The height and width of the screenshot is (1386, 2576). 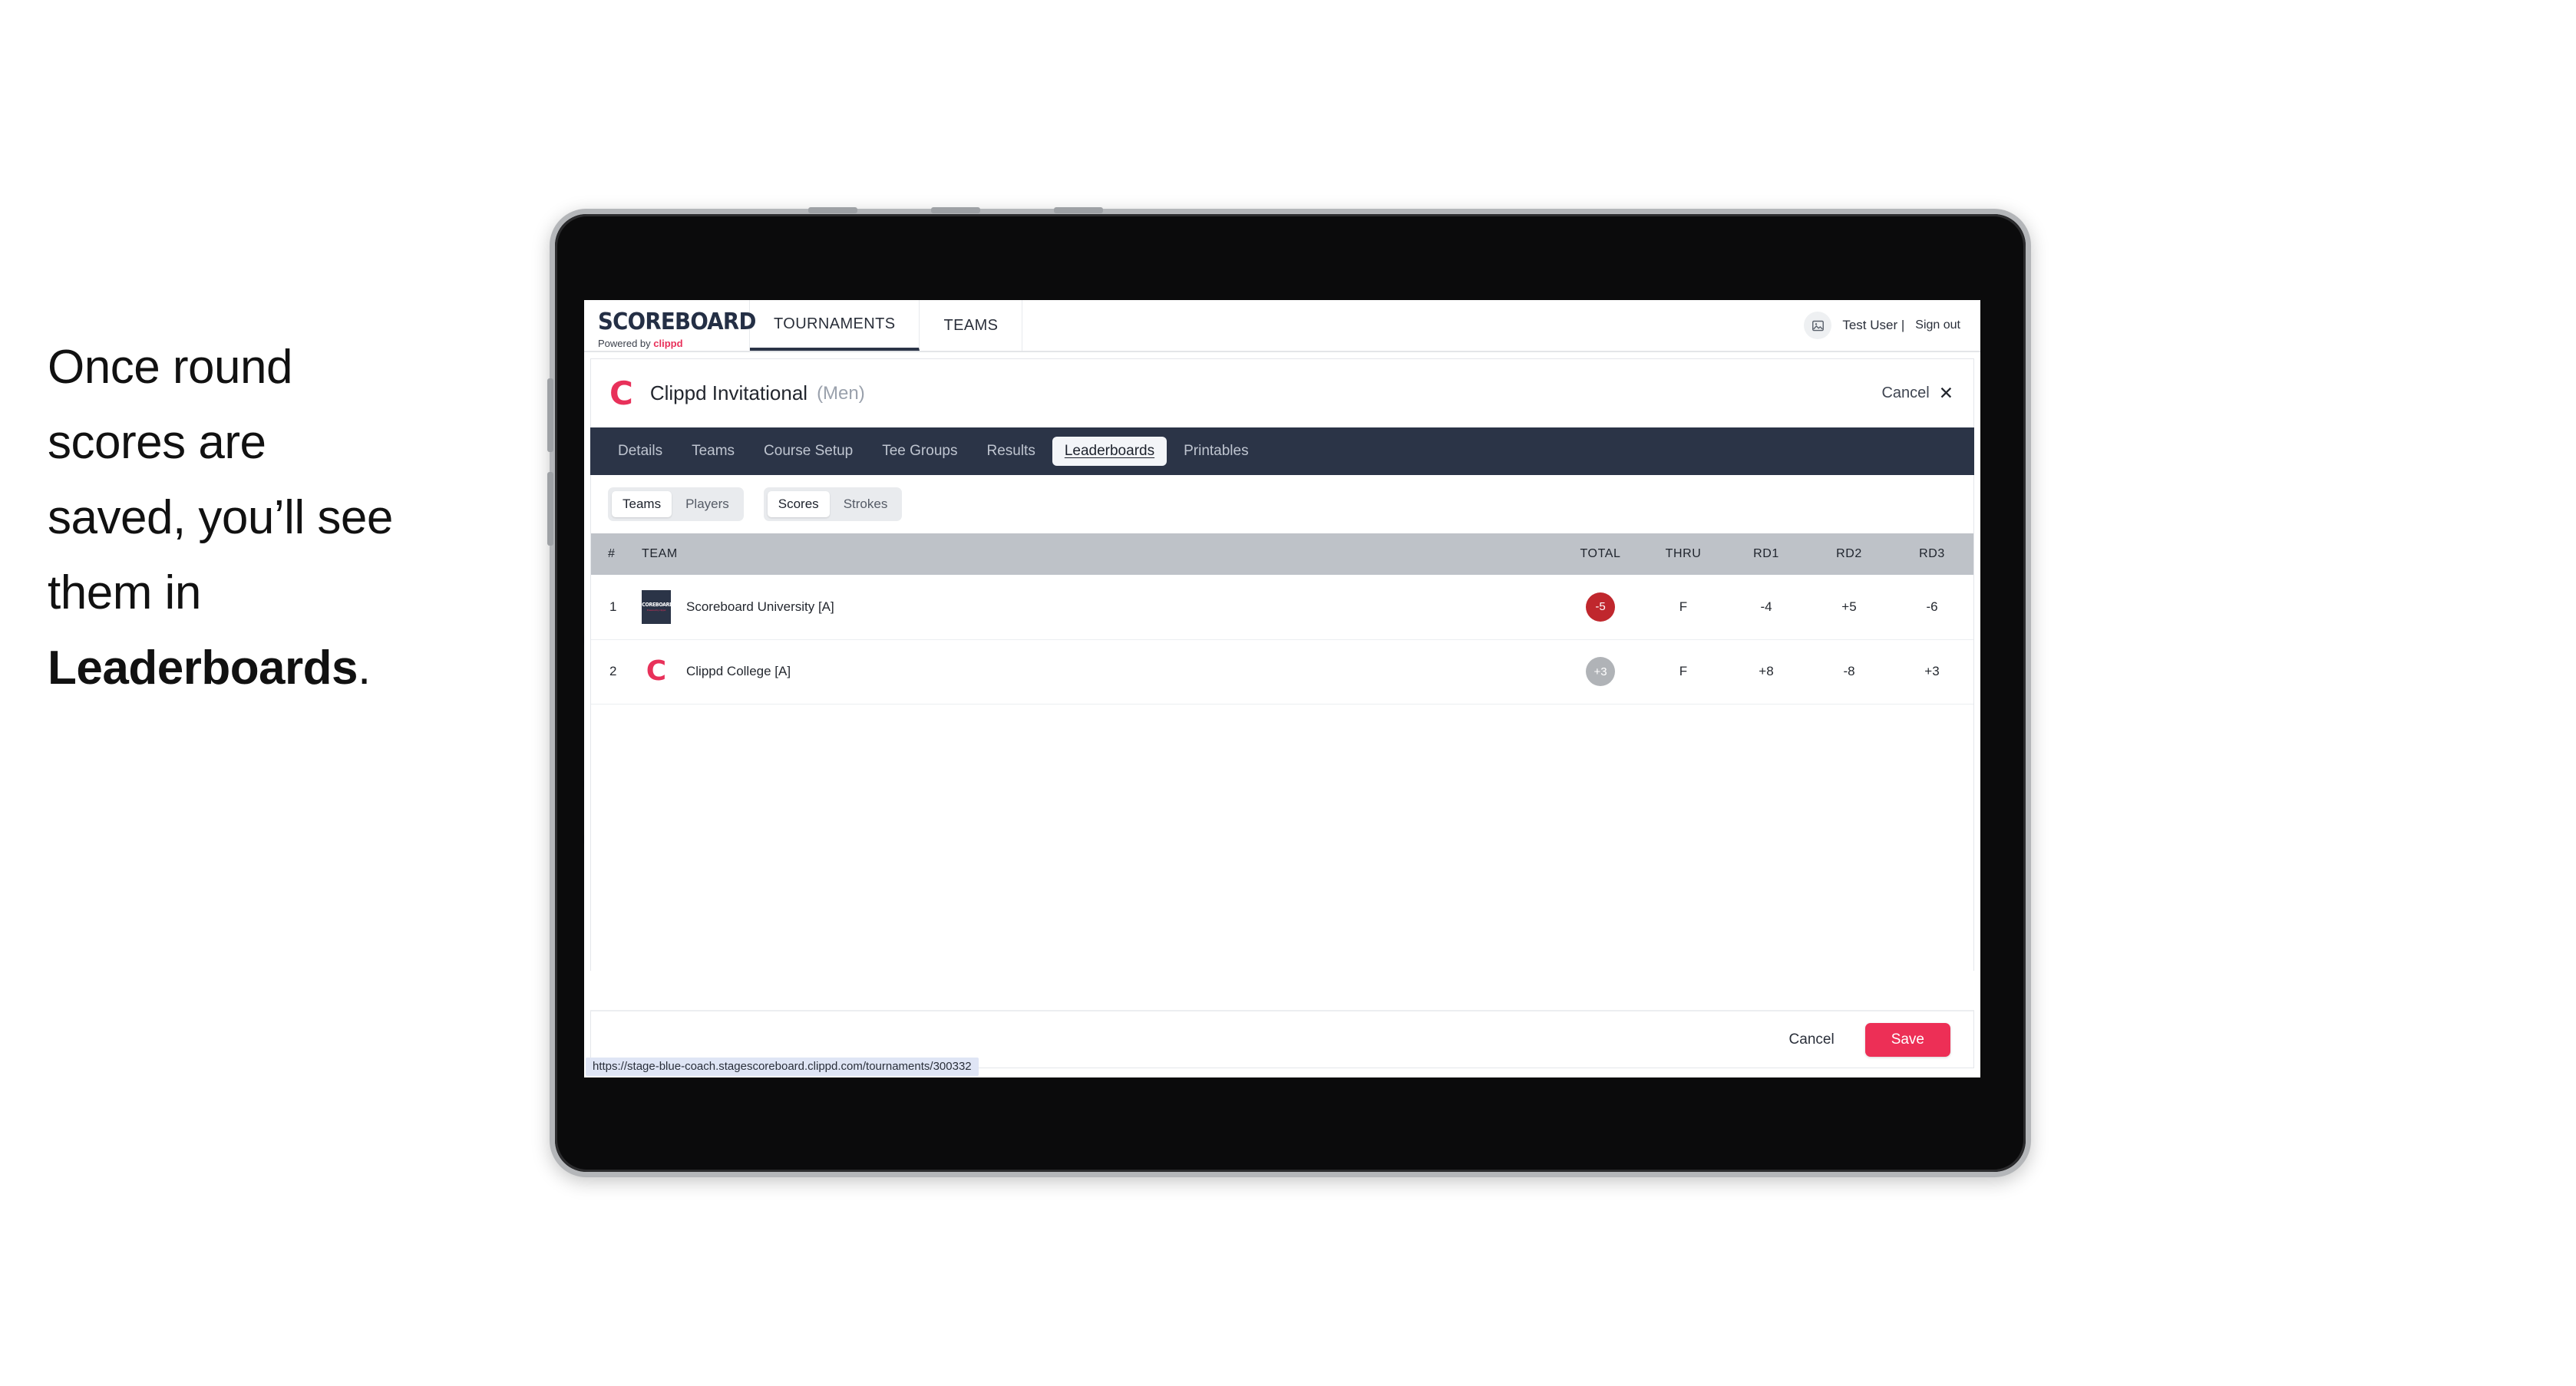 What do you see at coordinates (668, 343) in the screenshot?
I see `brand-clippd-text: clippd` at bounding box center [668, 343].